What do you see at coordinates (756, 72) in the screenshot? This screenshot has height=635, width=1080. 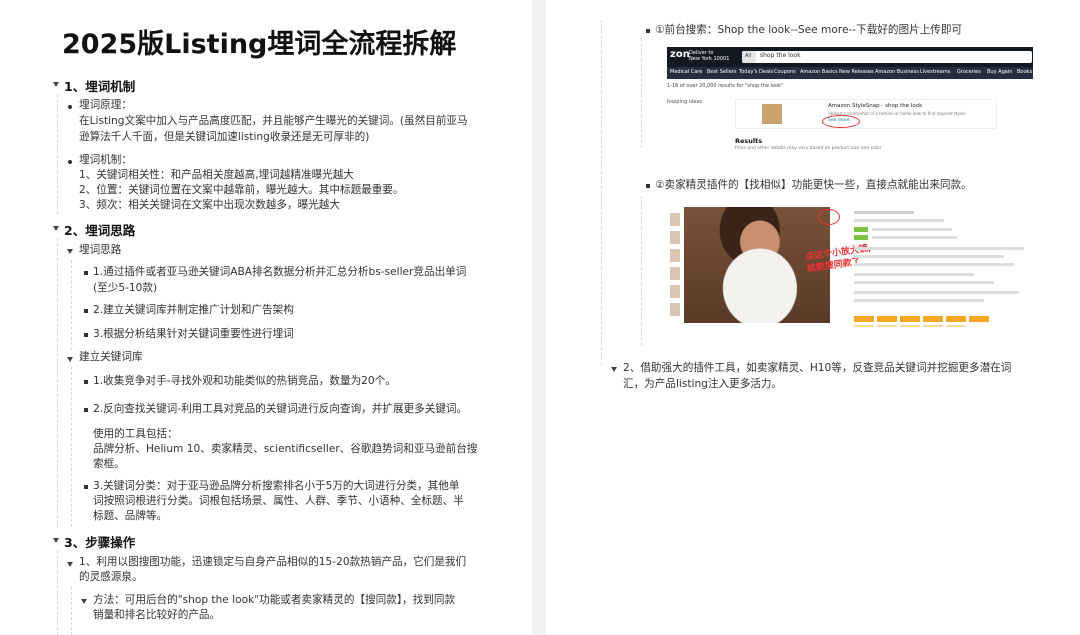 I see `nav-item: Today's Deals` at bounding box center [756, 72].